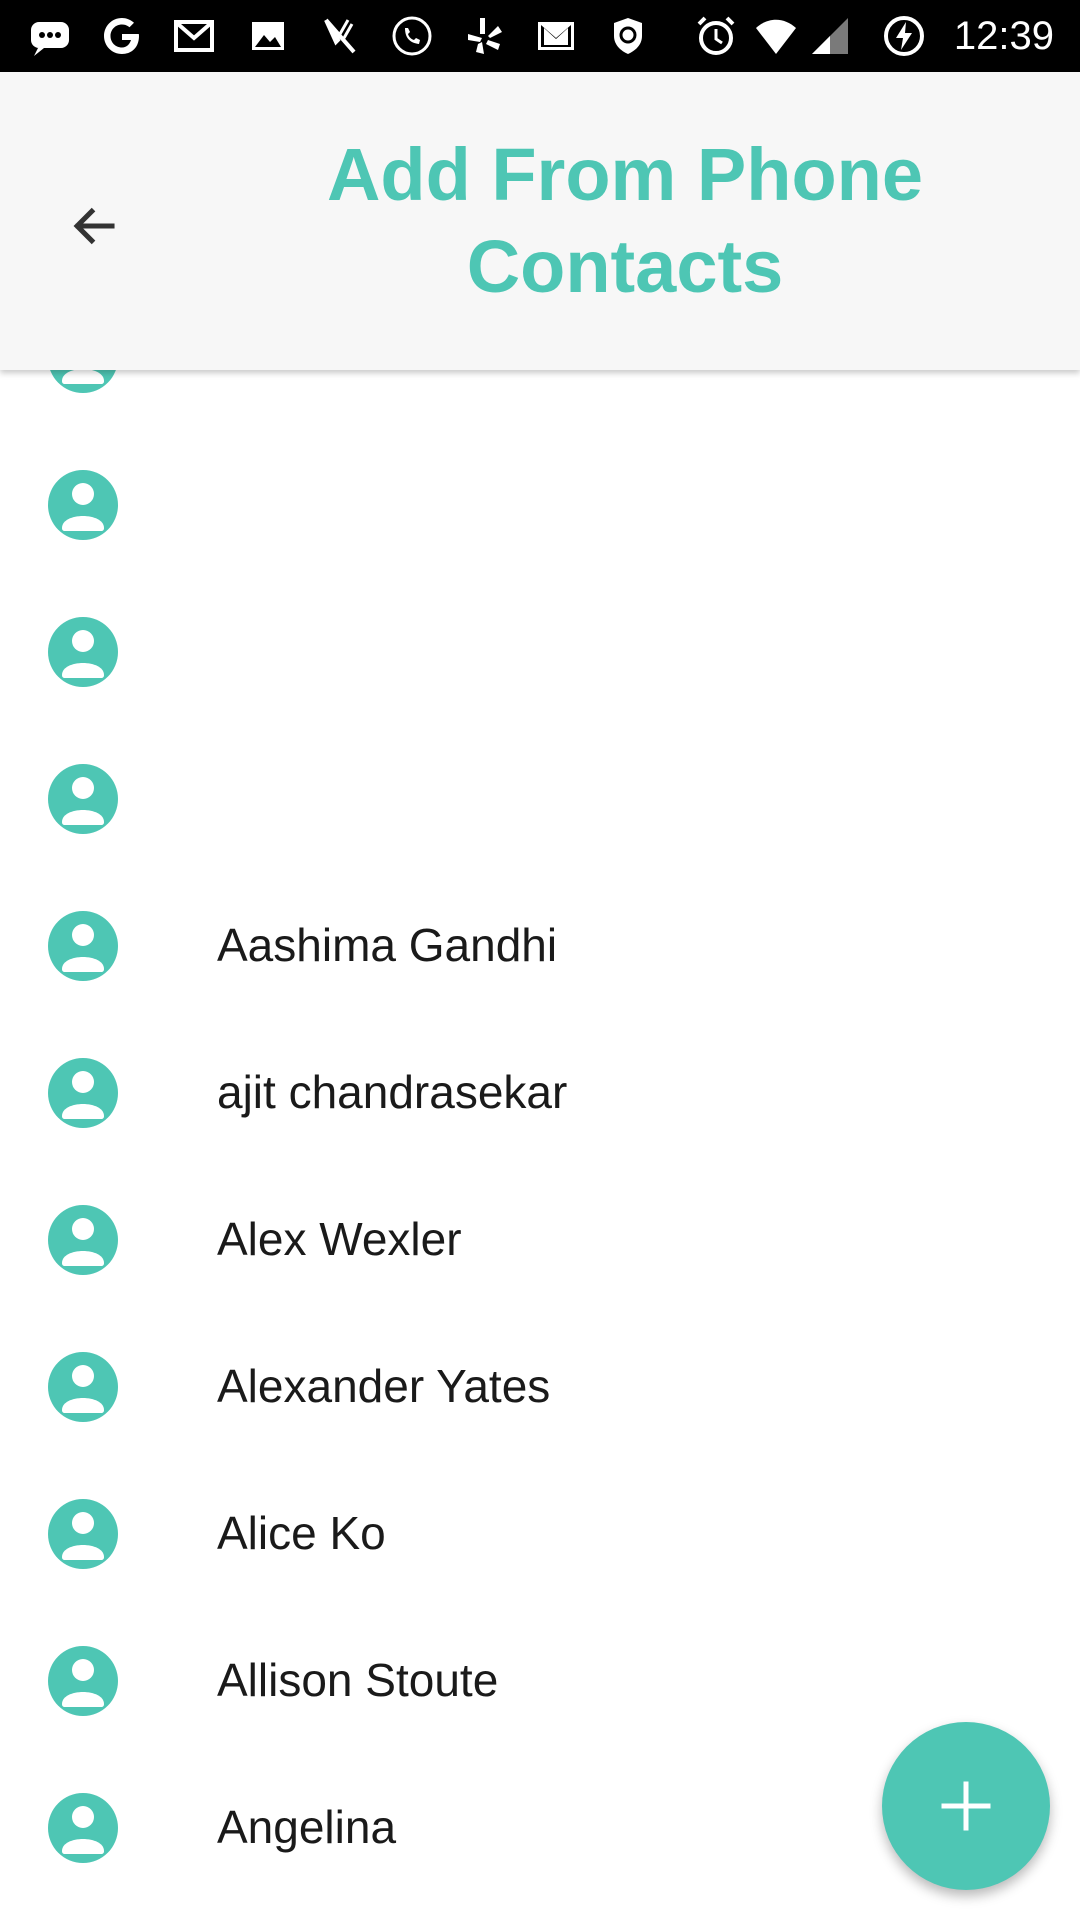 Image resolution: width=1080 pixels, height=1920 pixels. What do you see at coordinates (484, 36) in the screenshot?
I see `yelp-icon` at bounding box center [484, 36].